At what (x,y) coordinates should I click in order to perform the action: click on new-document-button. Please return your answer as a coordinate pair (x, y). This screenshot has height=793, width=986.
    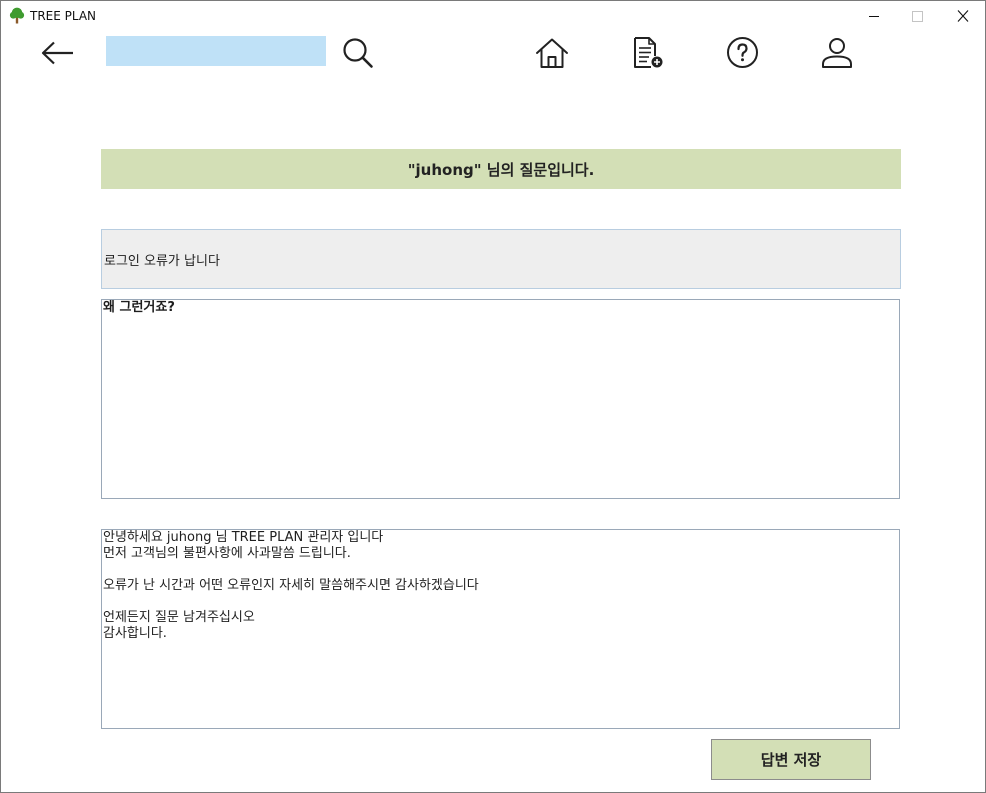
    Looking at the image, I should click on (647, 52).